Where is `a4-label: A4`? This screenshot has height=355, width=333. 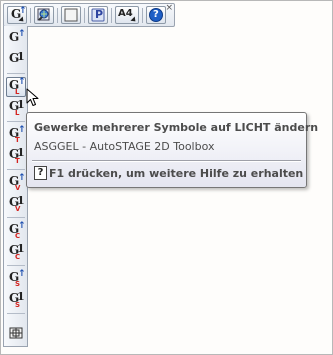 a4-label: A4 is located at coordinates (125, 13).